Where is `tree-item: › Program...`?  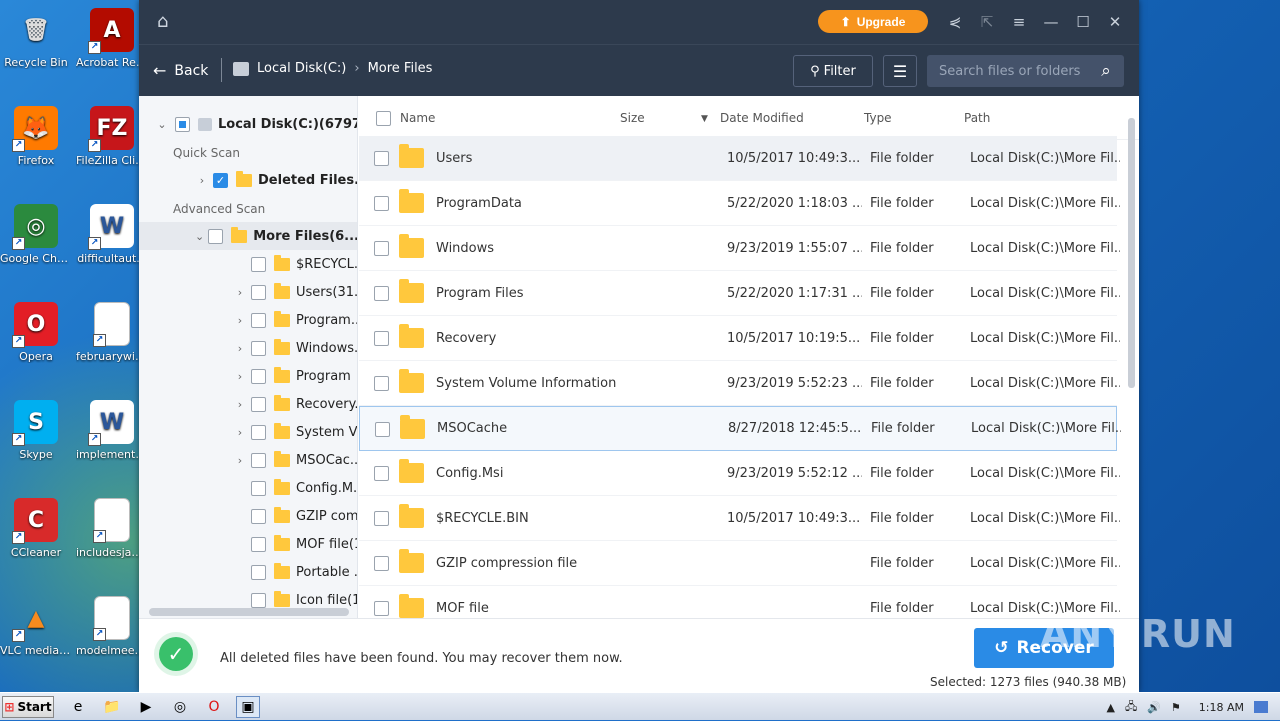
tree-item: › Program... is located at coordinates (295, 320).